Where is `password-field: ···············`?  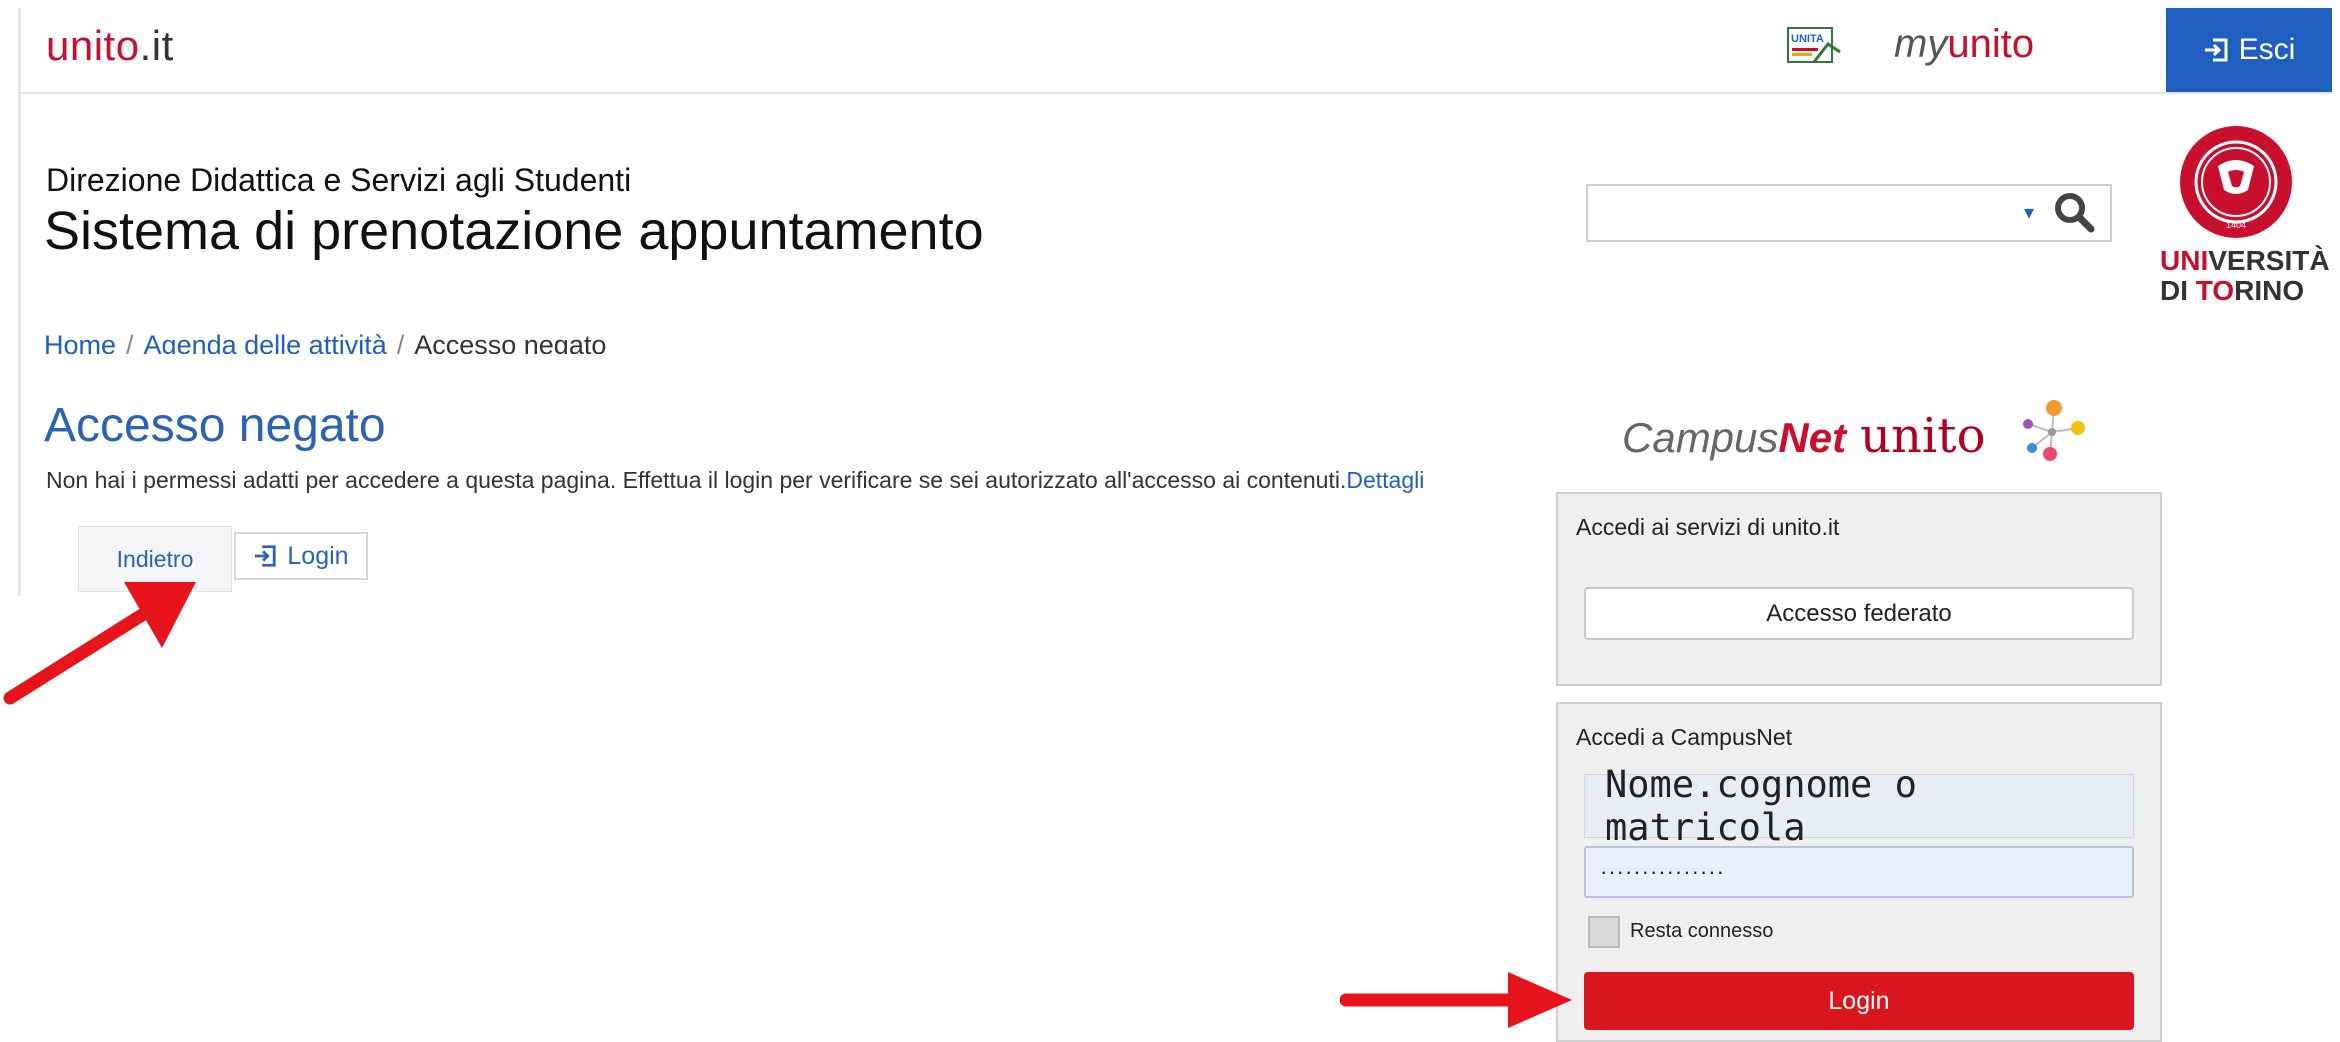 password-field: ··············· is located at coordinates (1859, 872).